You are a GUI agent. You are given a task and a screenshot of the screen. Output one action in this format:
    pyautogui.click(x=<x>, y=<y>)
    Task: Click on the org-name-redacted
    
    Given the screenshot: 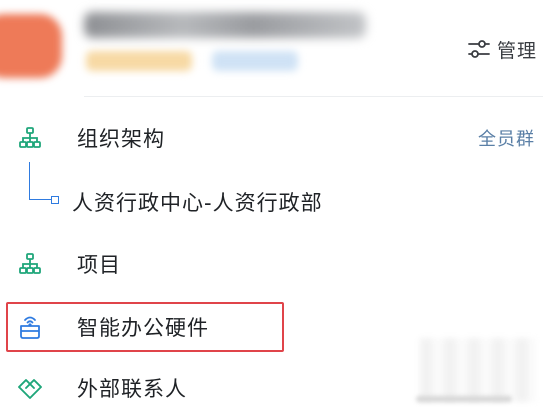 What is the action you would take?
    pyautogui.click(x=225, y=25)
    